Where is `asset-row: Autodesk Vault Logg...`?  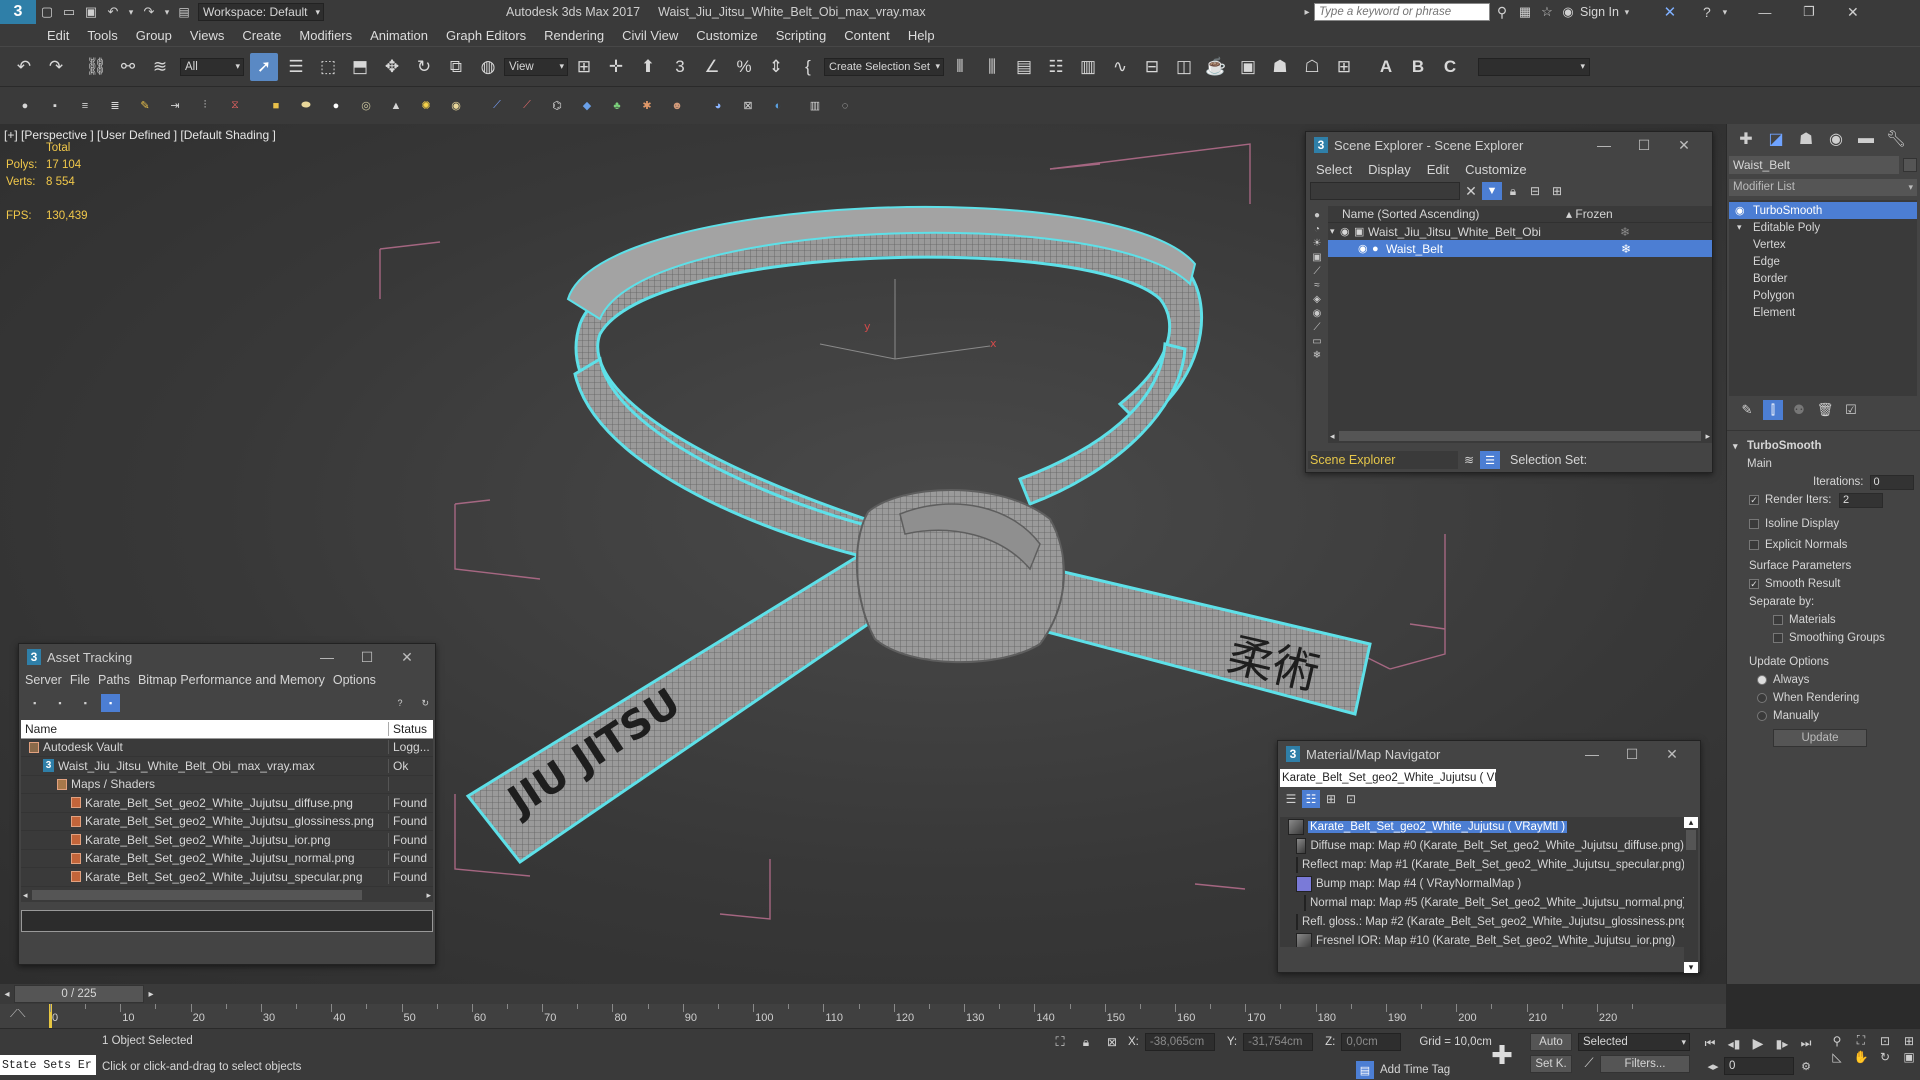 asset-row: Autodesk Vault Logg... is located at coordinates (227, 748).